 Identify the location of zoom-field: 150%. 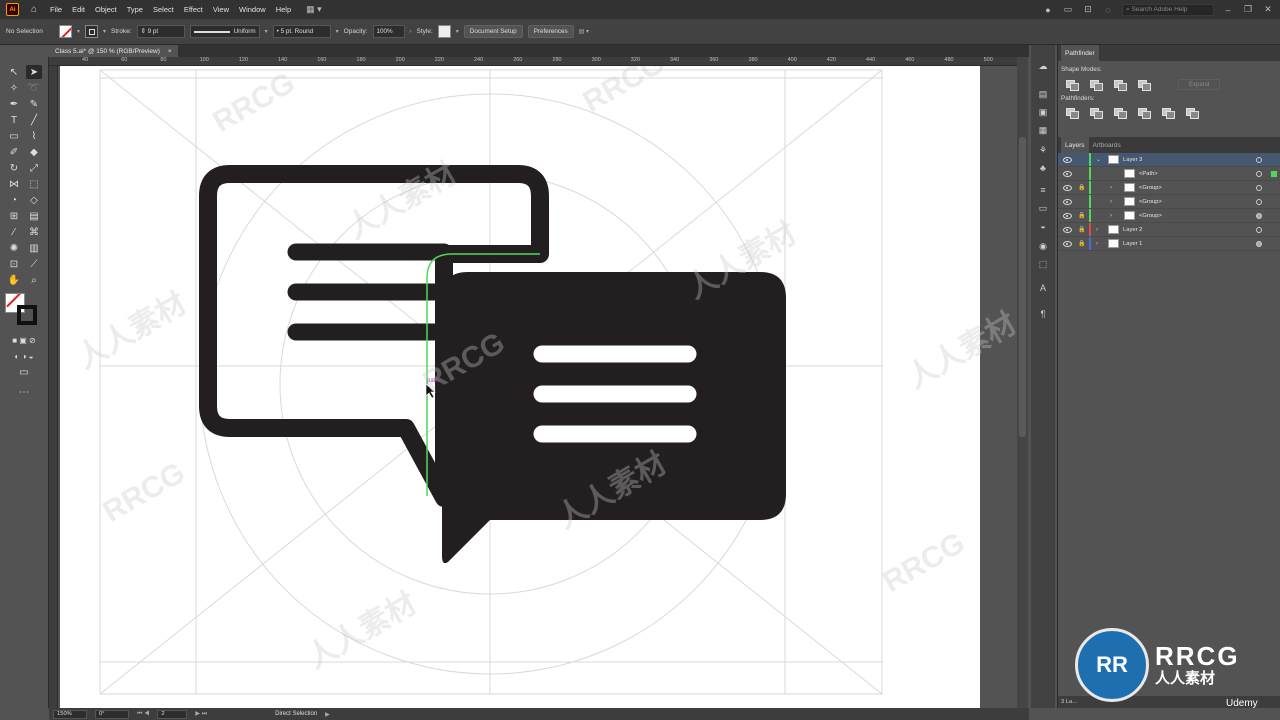
(70, 714).